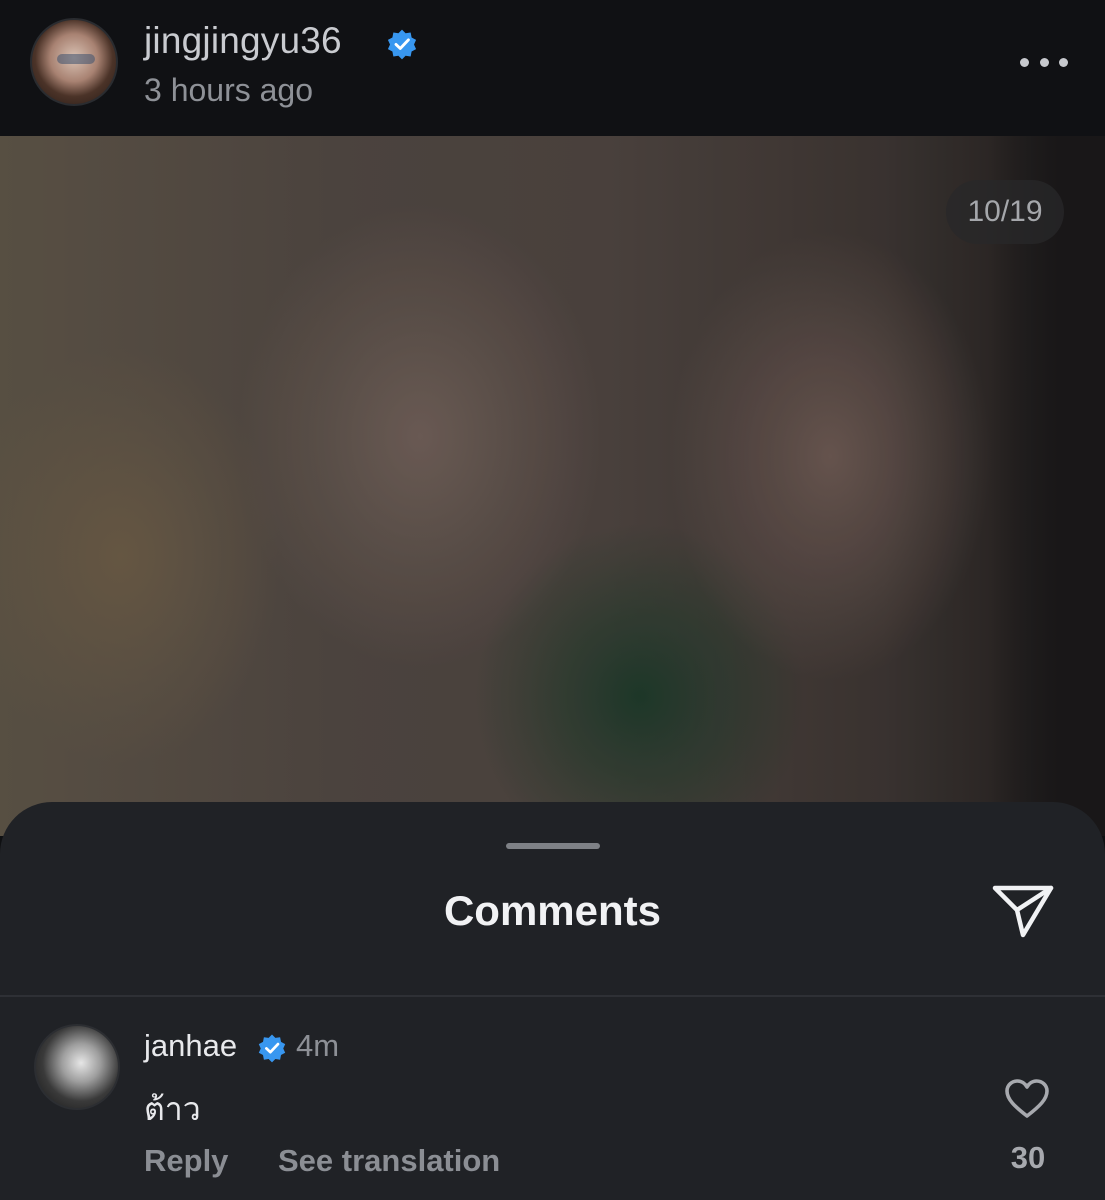 This screenshot has height=1200, width=1105. I want to click on commenter-avatar, so click(77, 1067).